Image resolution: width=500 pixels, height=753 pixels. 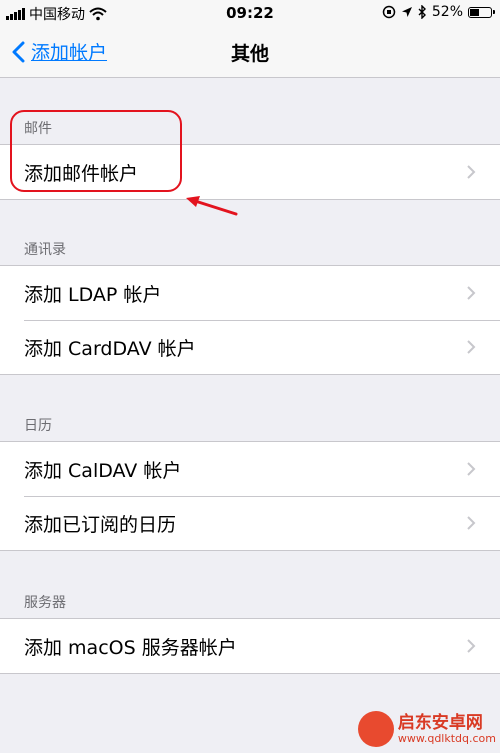 What do you see at coordinates (130, 647) in the screenshot?
I see `list-item-label: 添加 macOS 服务器帐户` at bounding box center [130, 647].